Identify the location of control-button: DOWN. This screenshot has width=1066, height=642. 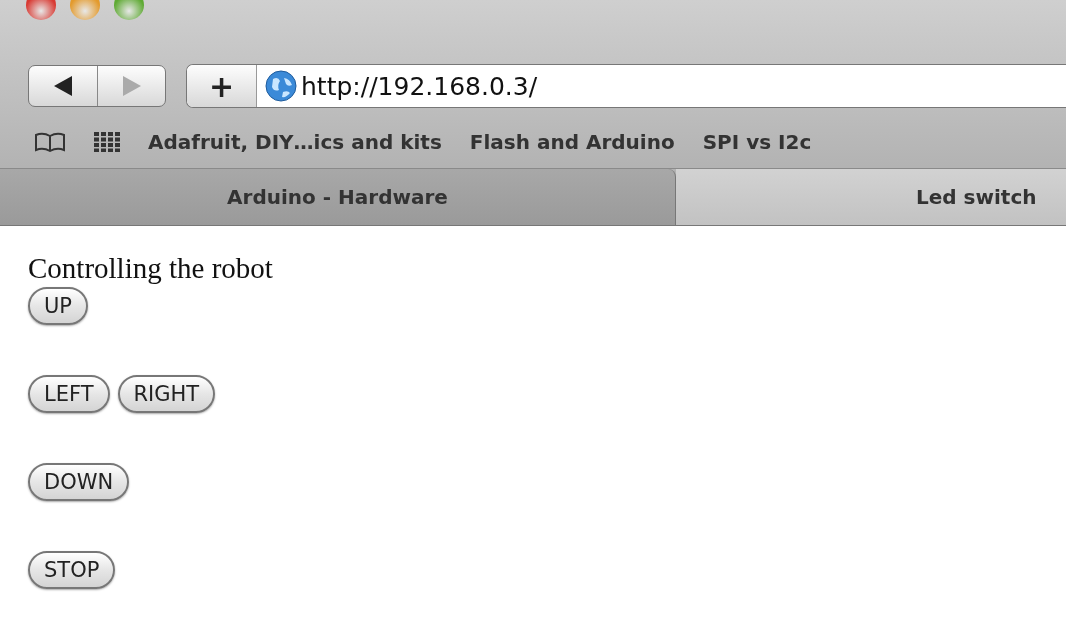
(79, 482).